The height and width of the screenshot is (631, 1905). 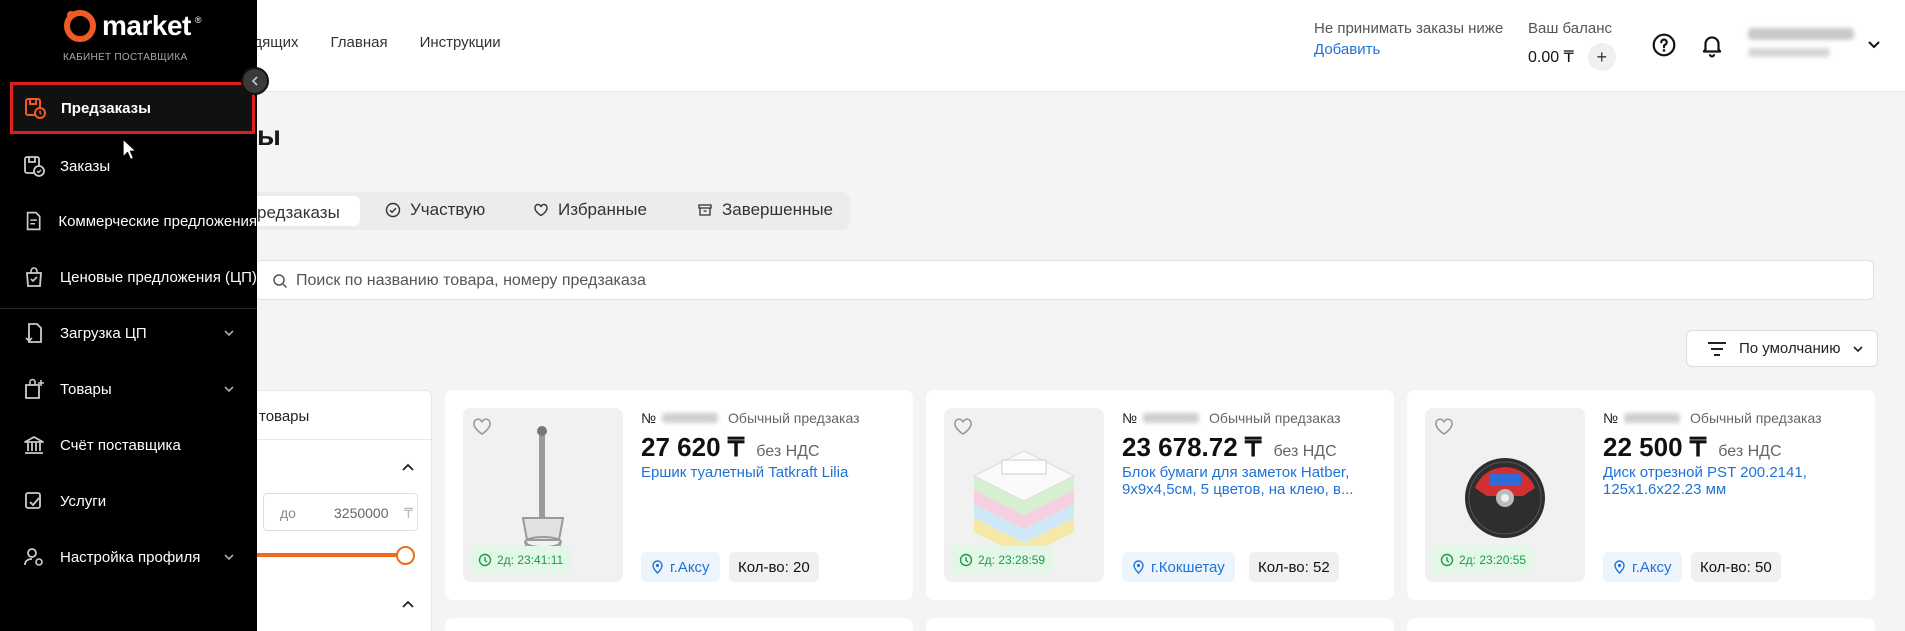 I want to click on user-menu-chevron-icon, so click(x=1874, y=44).